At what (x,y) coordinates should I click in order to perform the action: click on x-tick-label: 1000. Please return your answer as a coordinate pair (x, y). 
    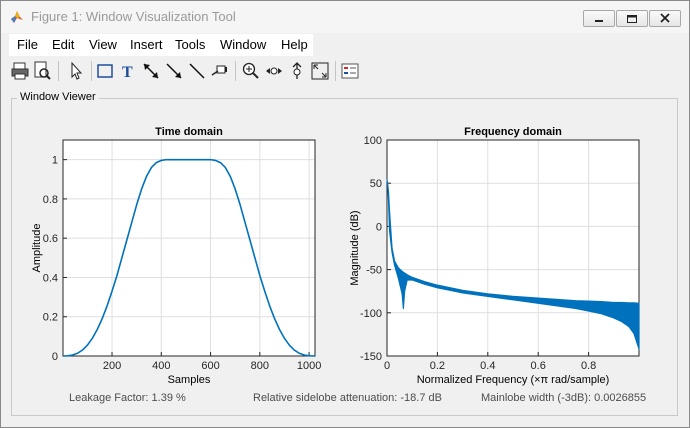
    Looking at the image, I should click on (309, 366).